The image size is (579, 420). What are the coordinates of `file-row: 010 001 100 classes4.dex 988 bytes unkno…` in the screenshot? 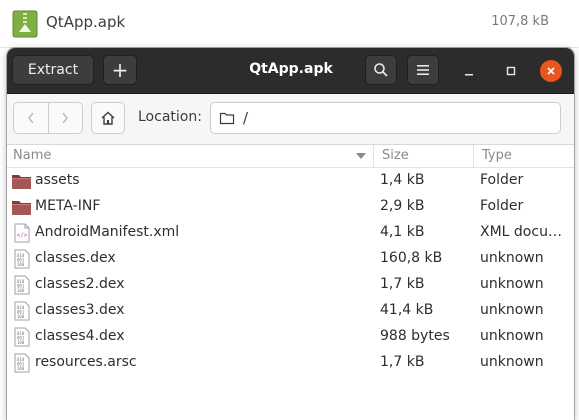 It's located at (290, 337).